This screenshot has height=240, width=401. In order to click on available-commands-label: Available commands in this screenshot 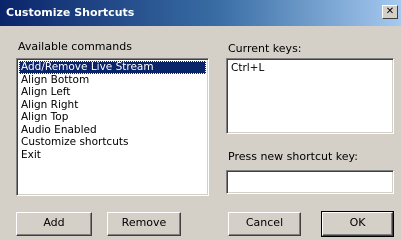, I will do `click(75, 46)`.